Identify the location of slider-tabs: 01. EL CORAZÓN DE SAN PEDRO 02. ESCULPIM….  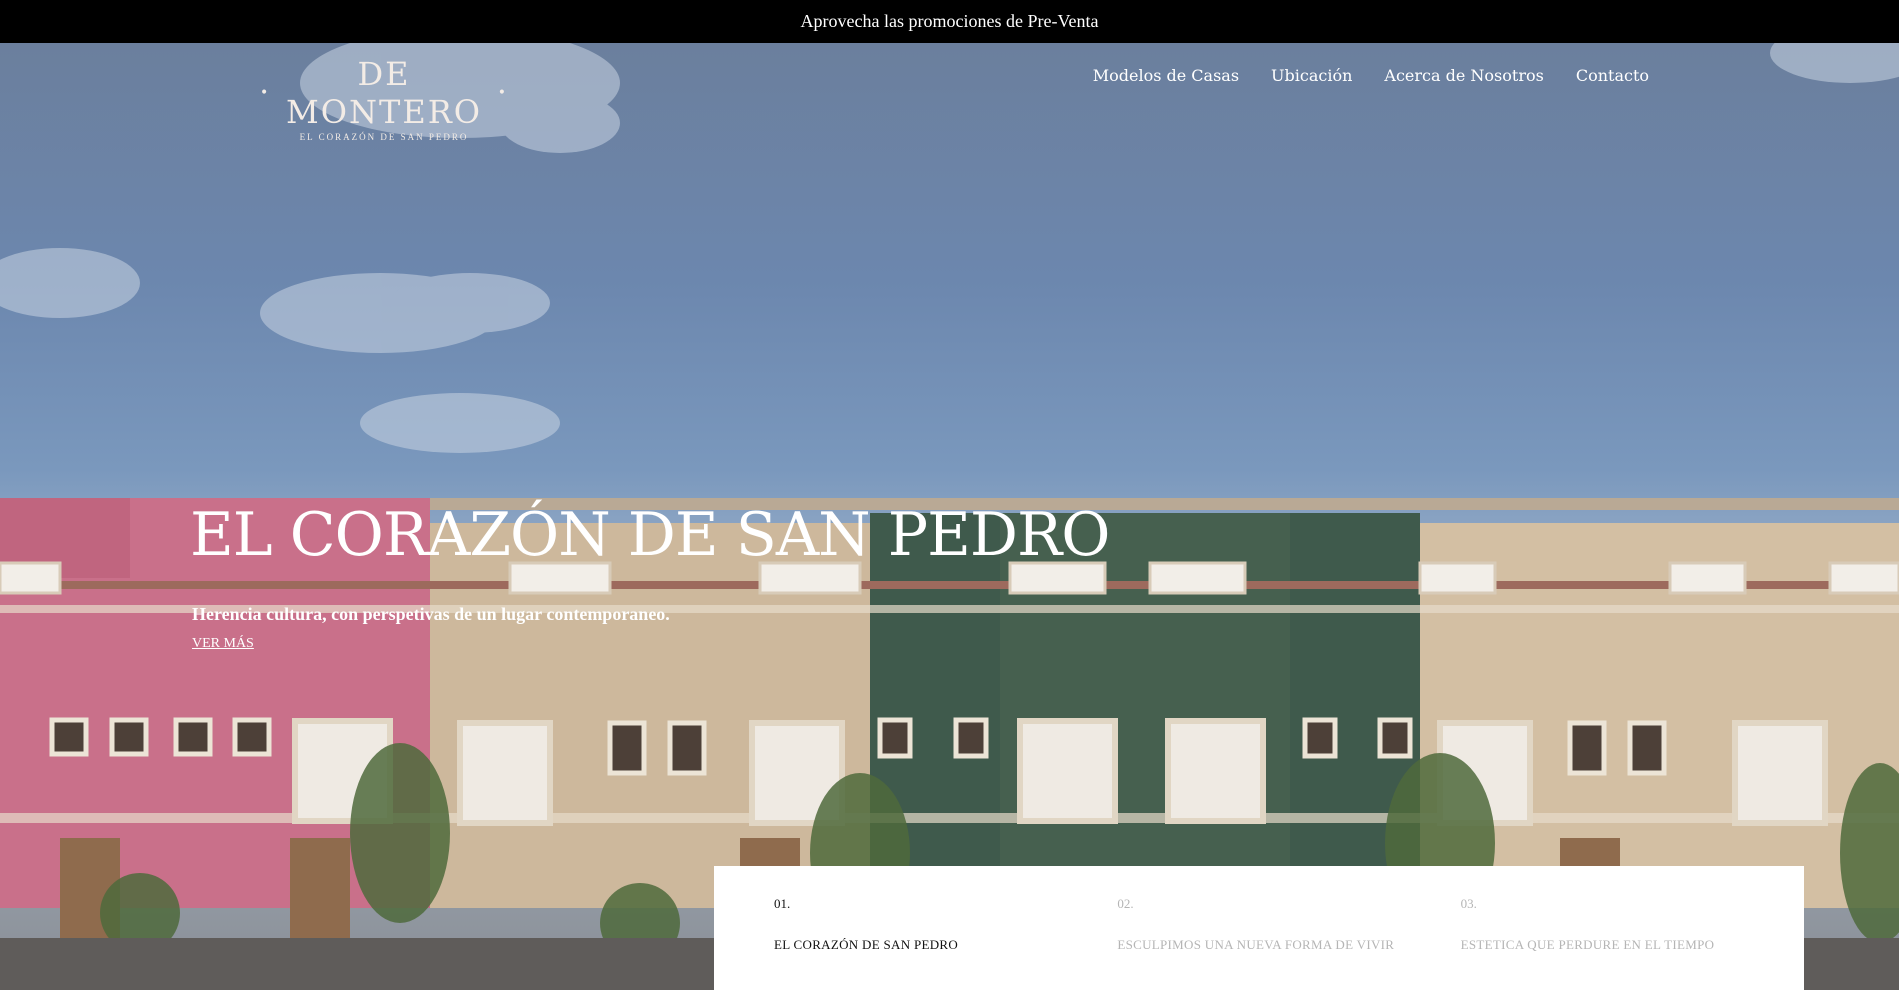
(1259, 928).